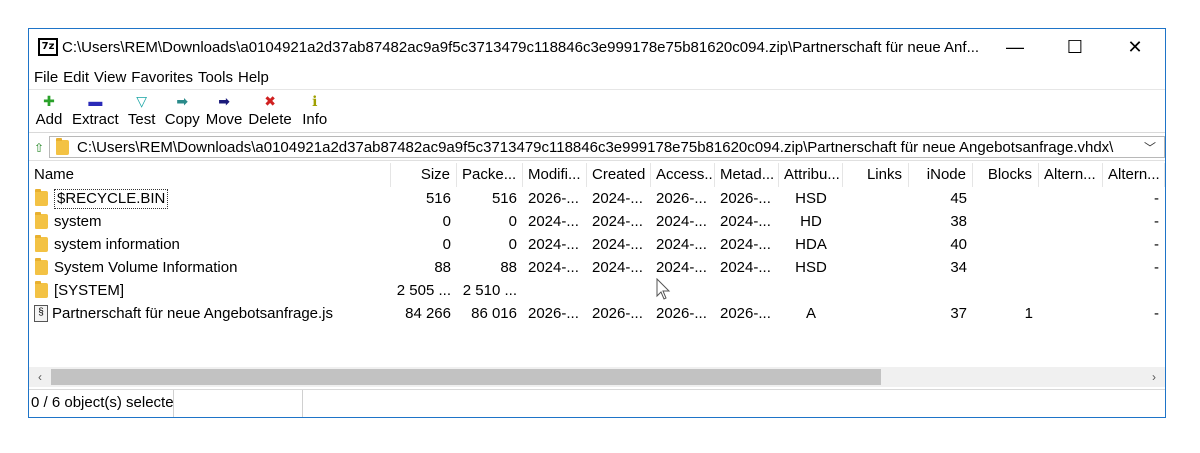 The height and width of the screenshot is (453, 1200). I want to click on file-name: system information, so click(117, 244).